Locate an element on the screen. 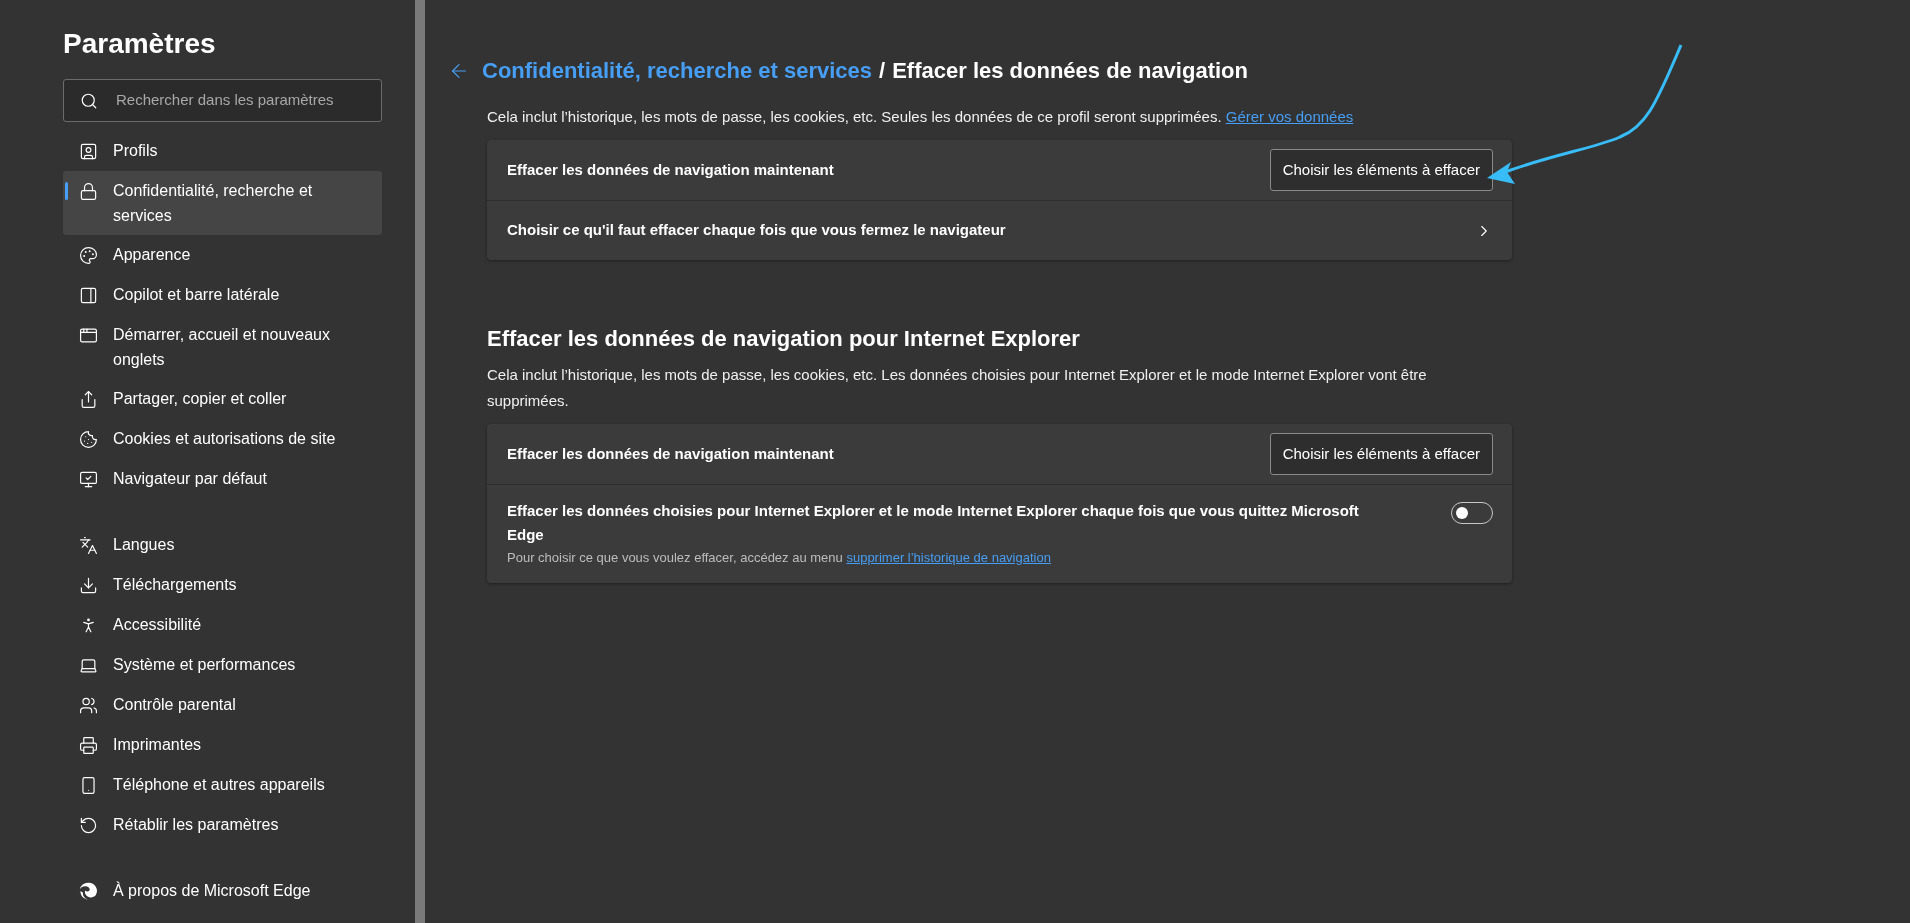  profile-icon is located at coordinates (88, 151).